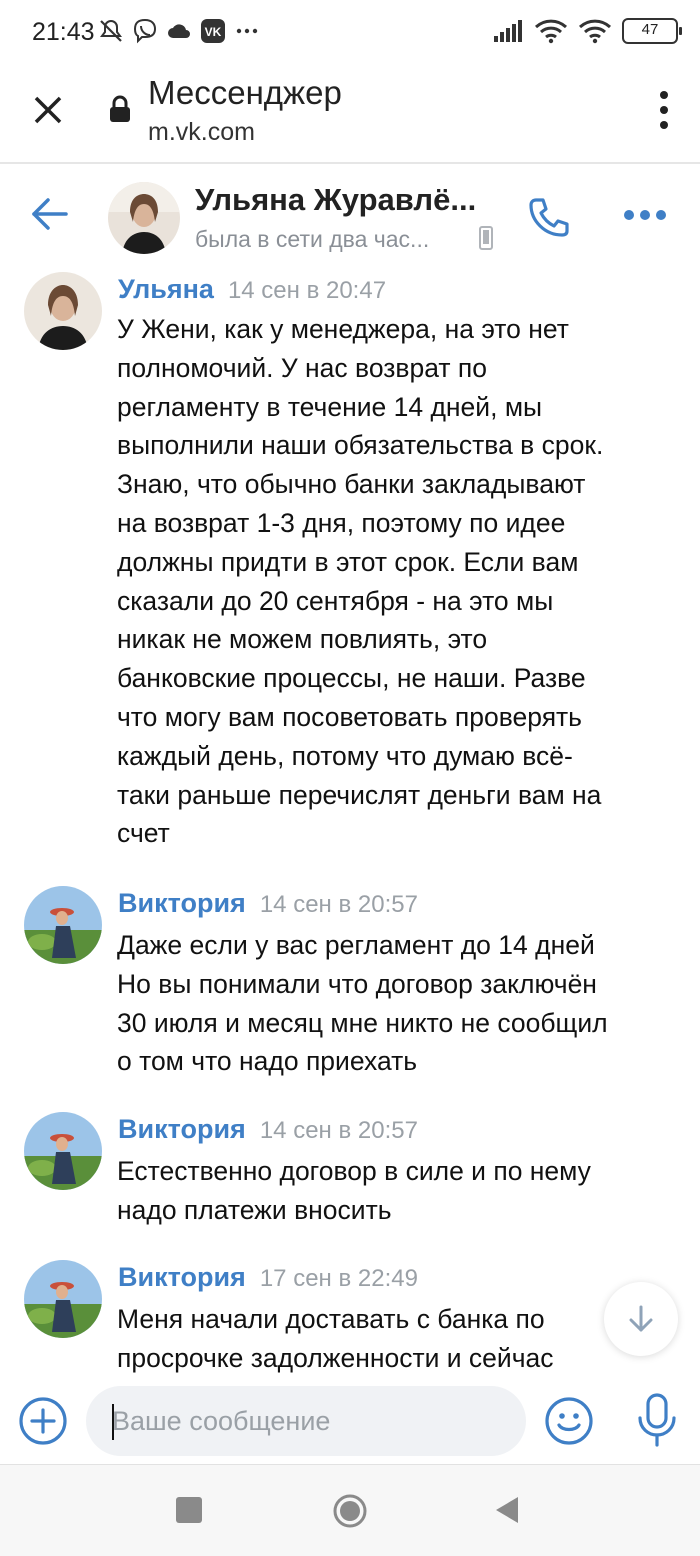 This screenshot has height=1556, width=700. Describe the element at coordinates (657, 1420) in the screenshot. I see `microphone-icon` at that location.